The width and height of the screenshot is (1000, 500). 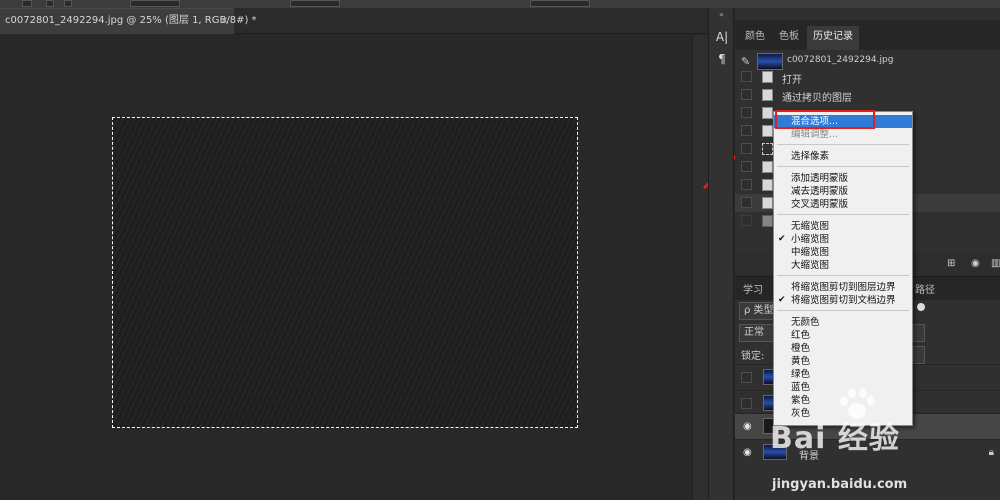 What do you see at coordinates (995, 263) in the screenshot?
I see `trash-icon: ▥` at bounding box center [995, 263].